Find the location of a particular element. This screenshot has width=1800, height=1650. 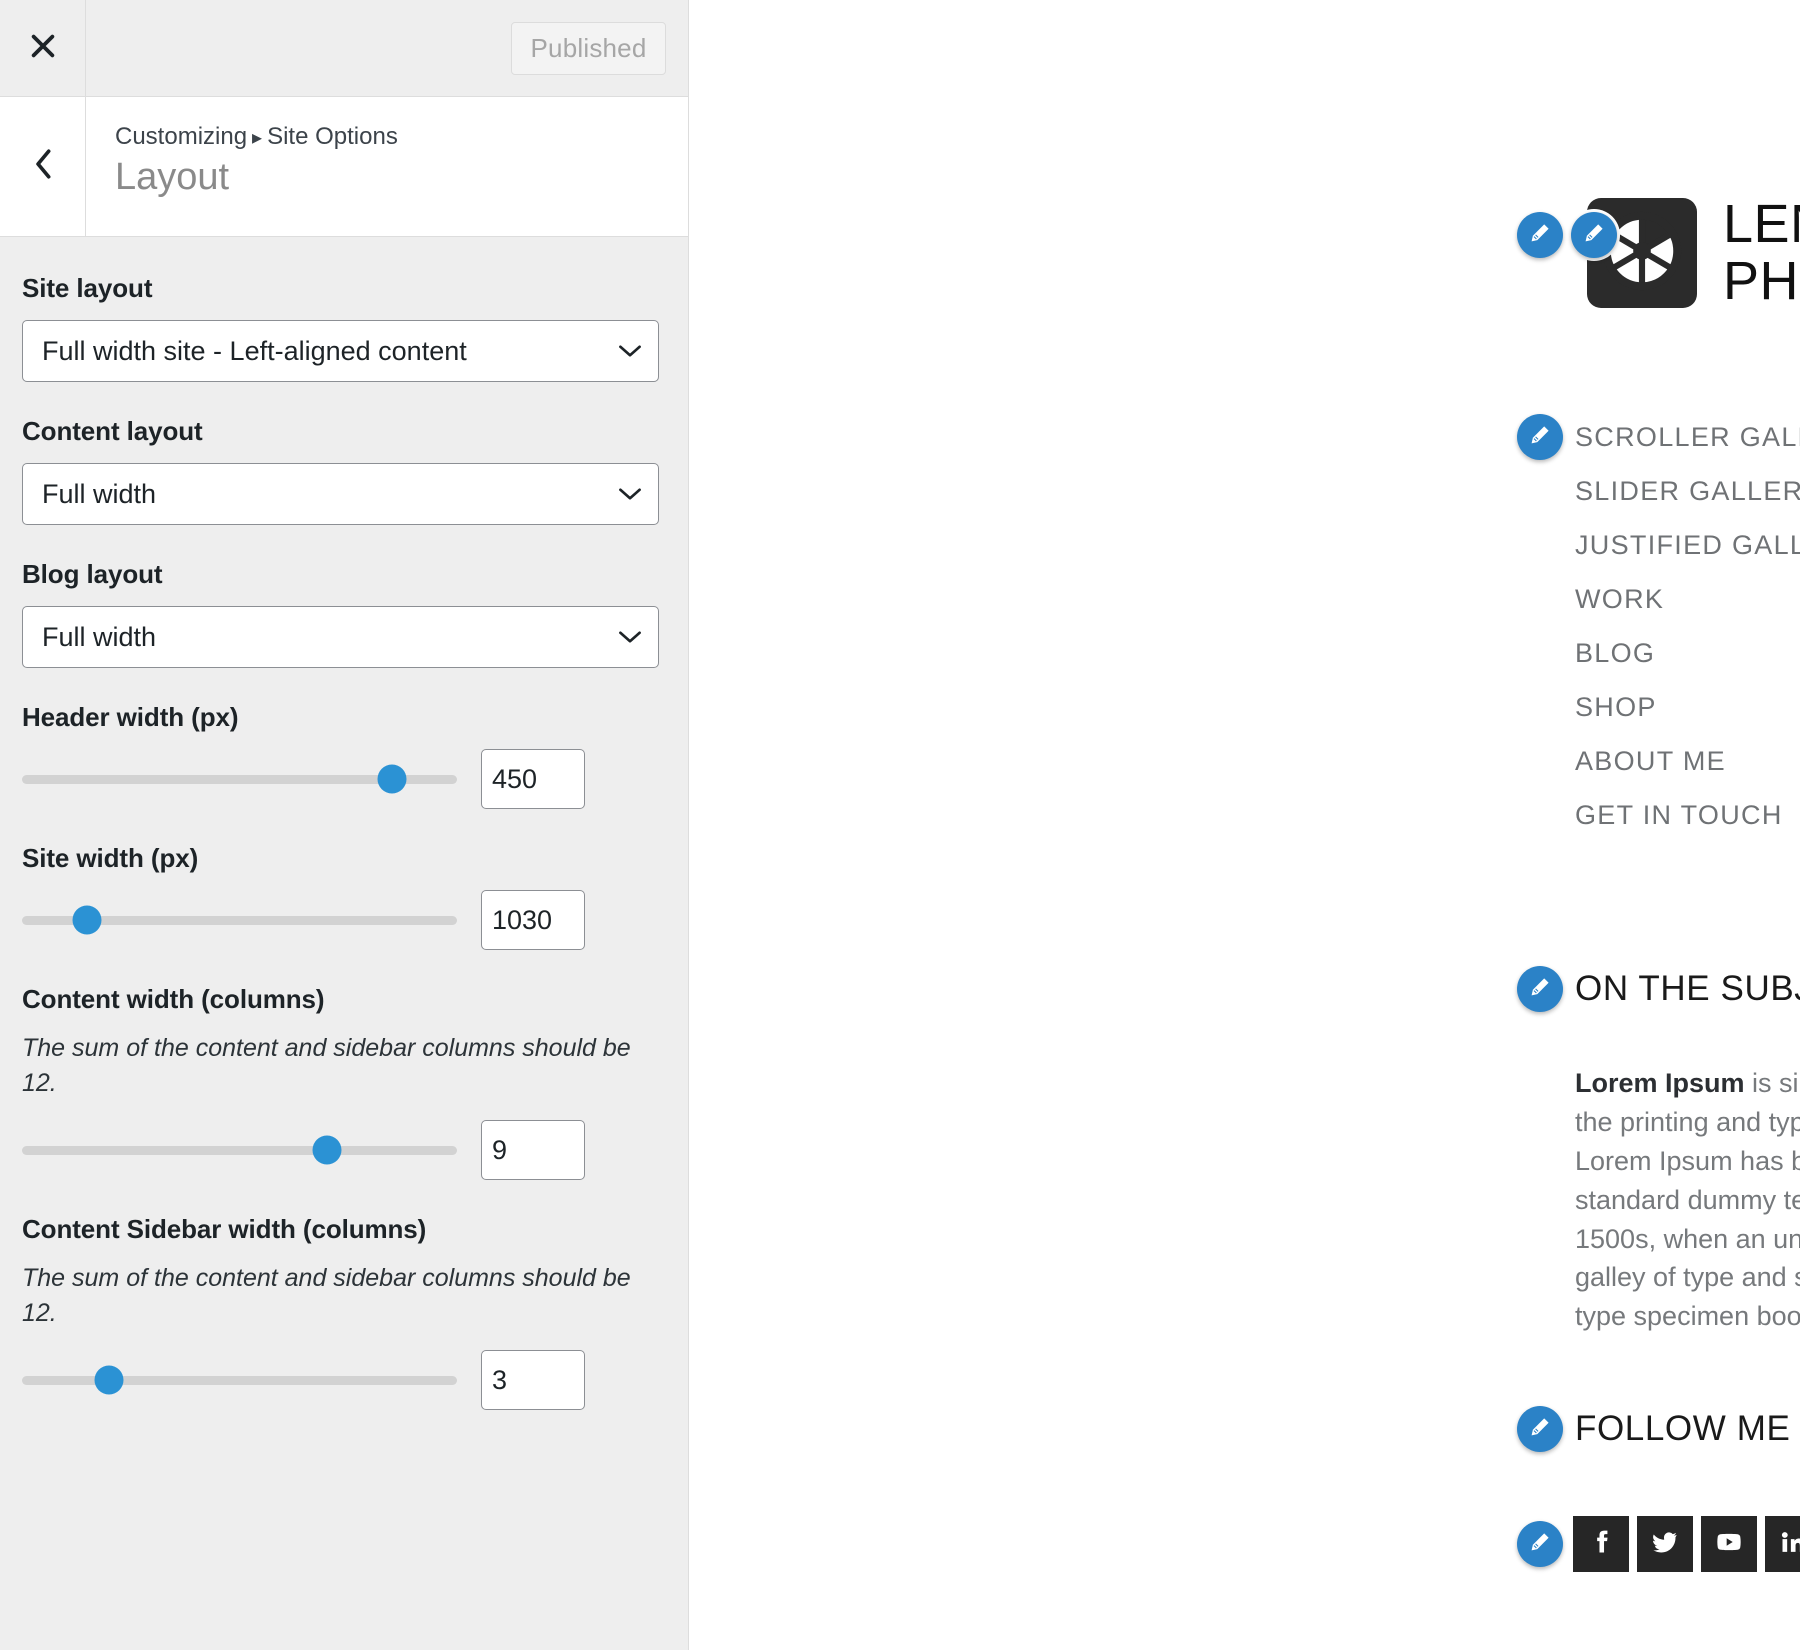

nav-item-label: BLOG is located at coordinates (1615, 652).